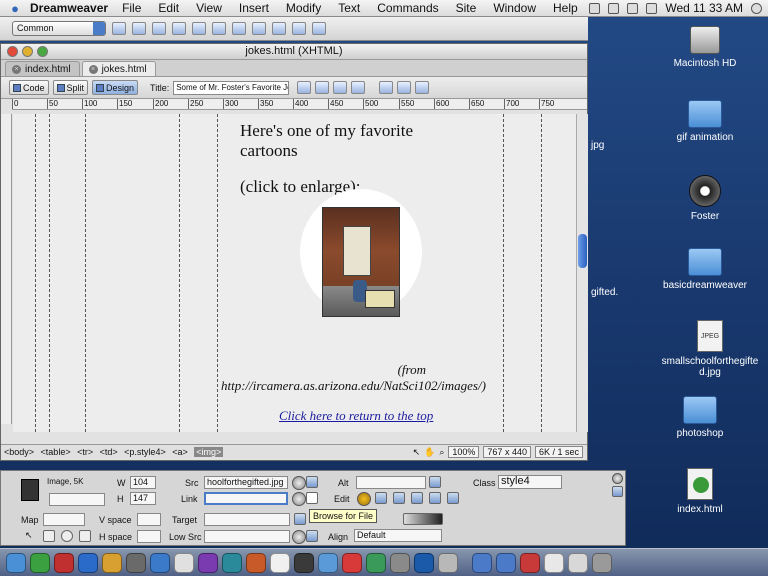  I want to click on comment-icon, so click(279, 28).